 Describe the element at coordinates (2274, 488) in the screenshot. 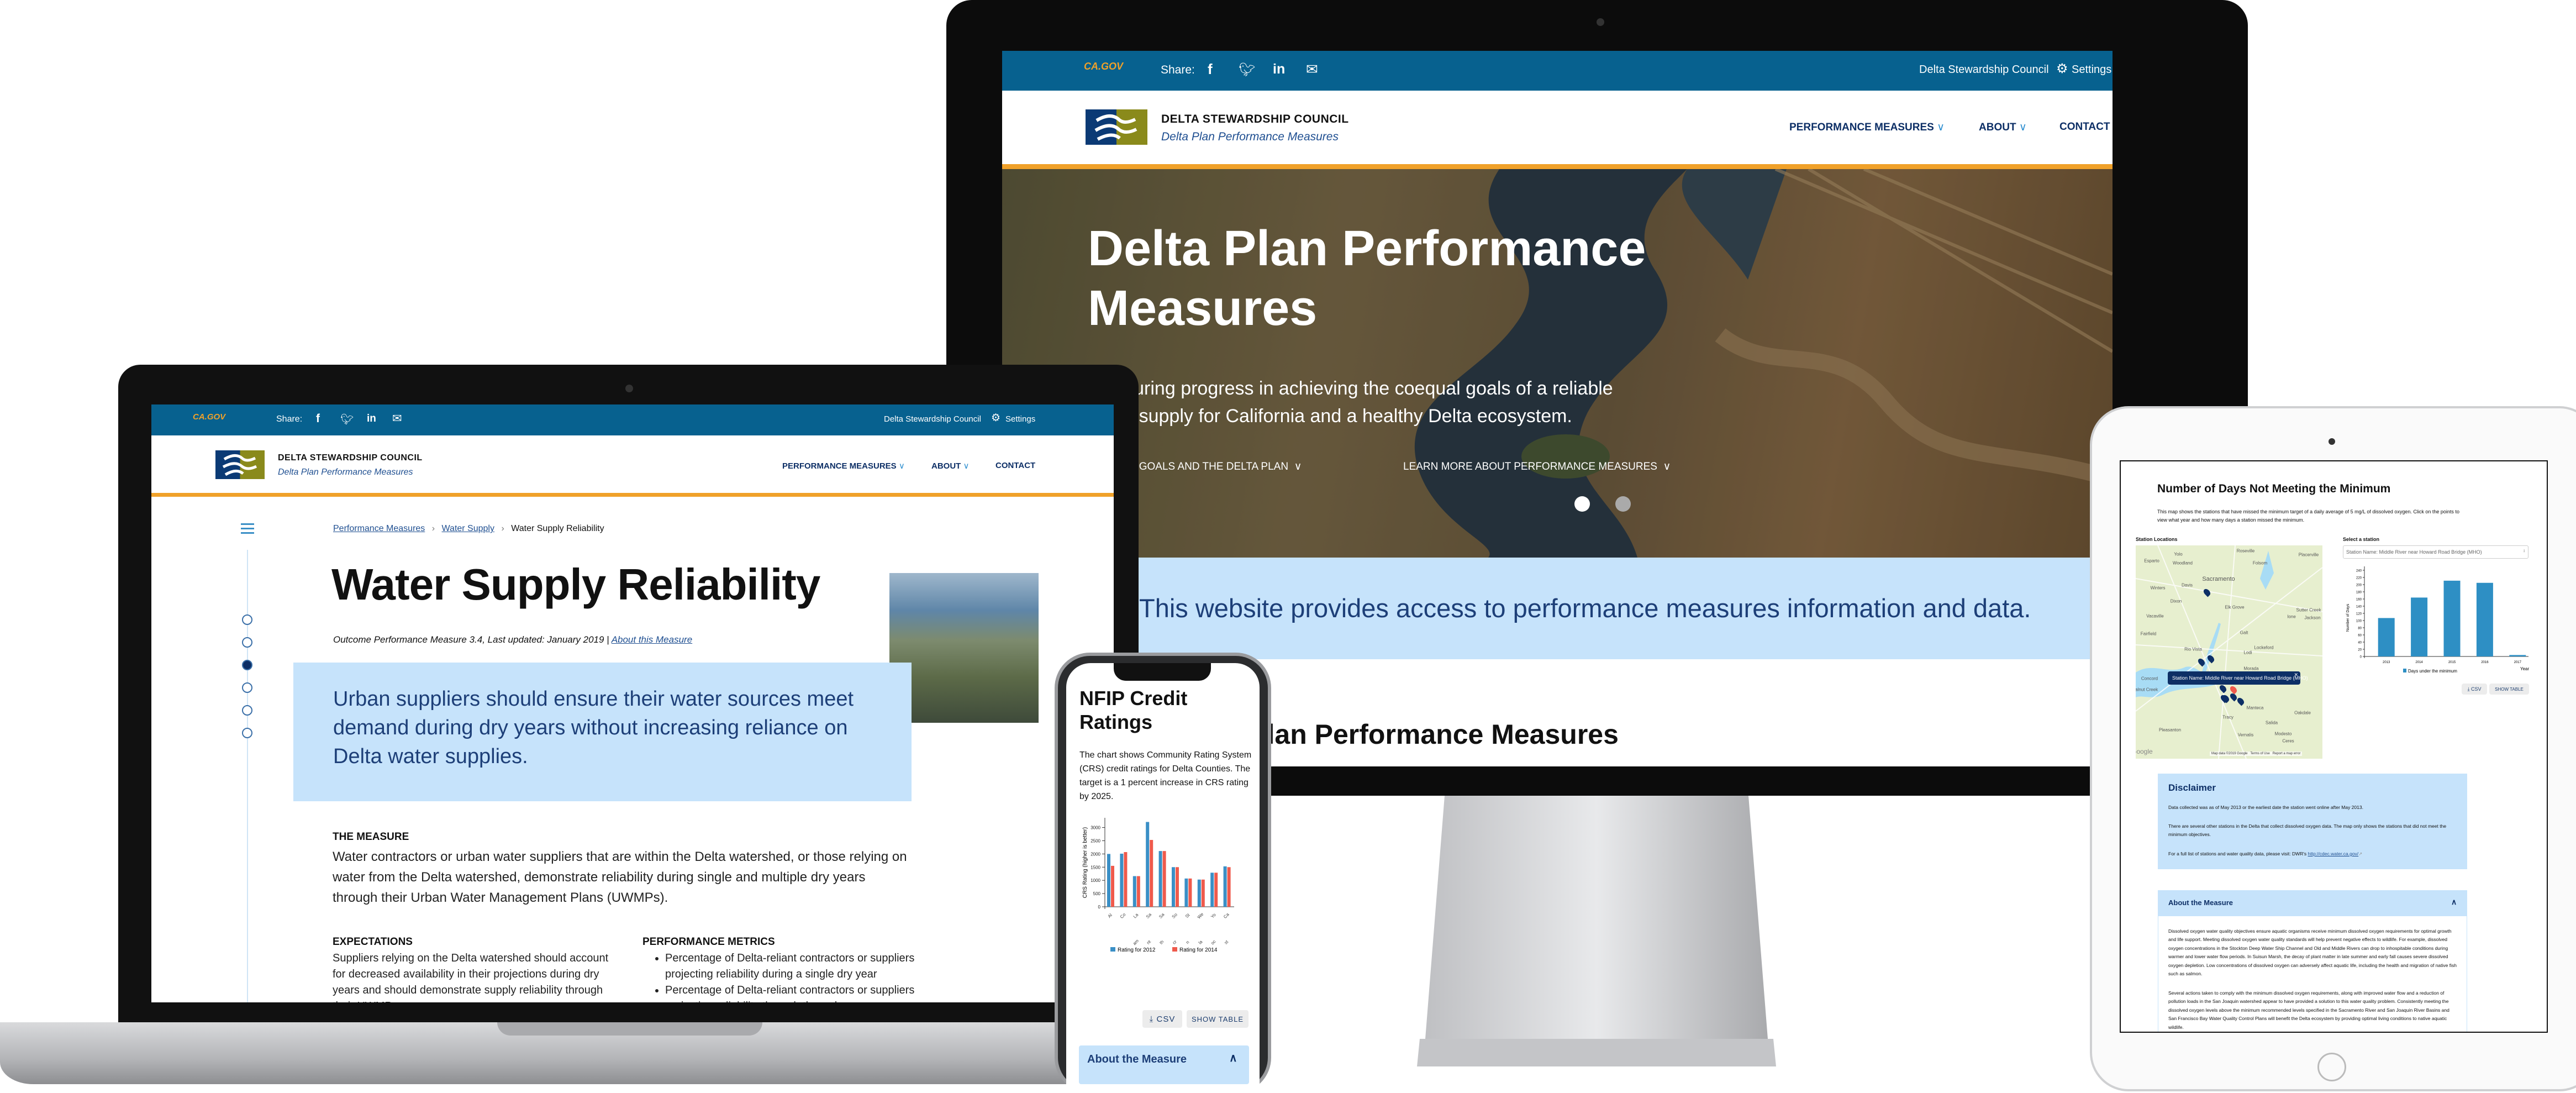

I see `chart-title: Number of Days Not Meeting the Minimum` at that location.